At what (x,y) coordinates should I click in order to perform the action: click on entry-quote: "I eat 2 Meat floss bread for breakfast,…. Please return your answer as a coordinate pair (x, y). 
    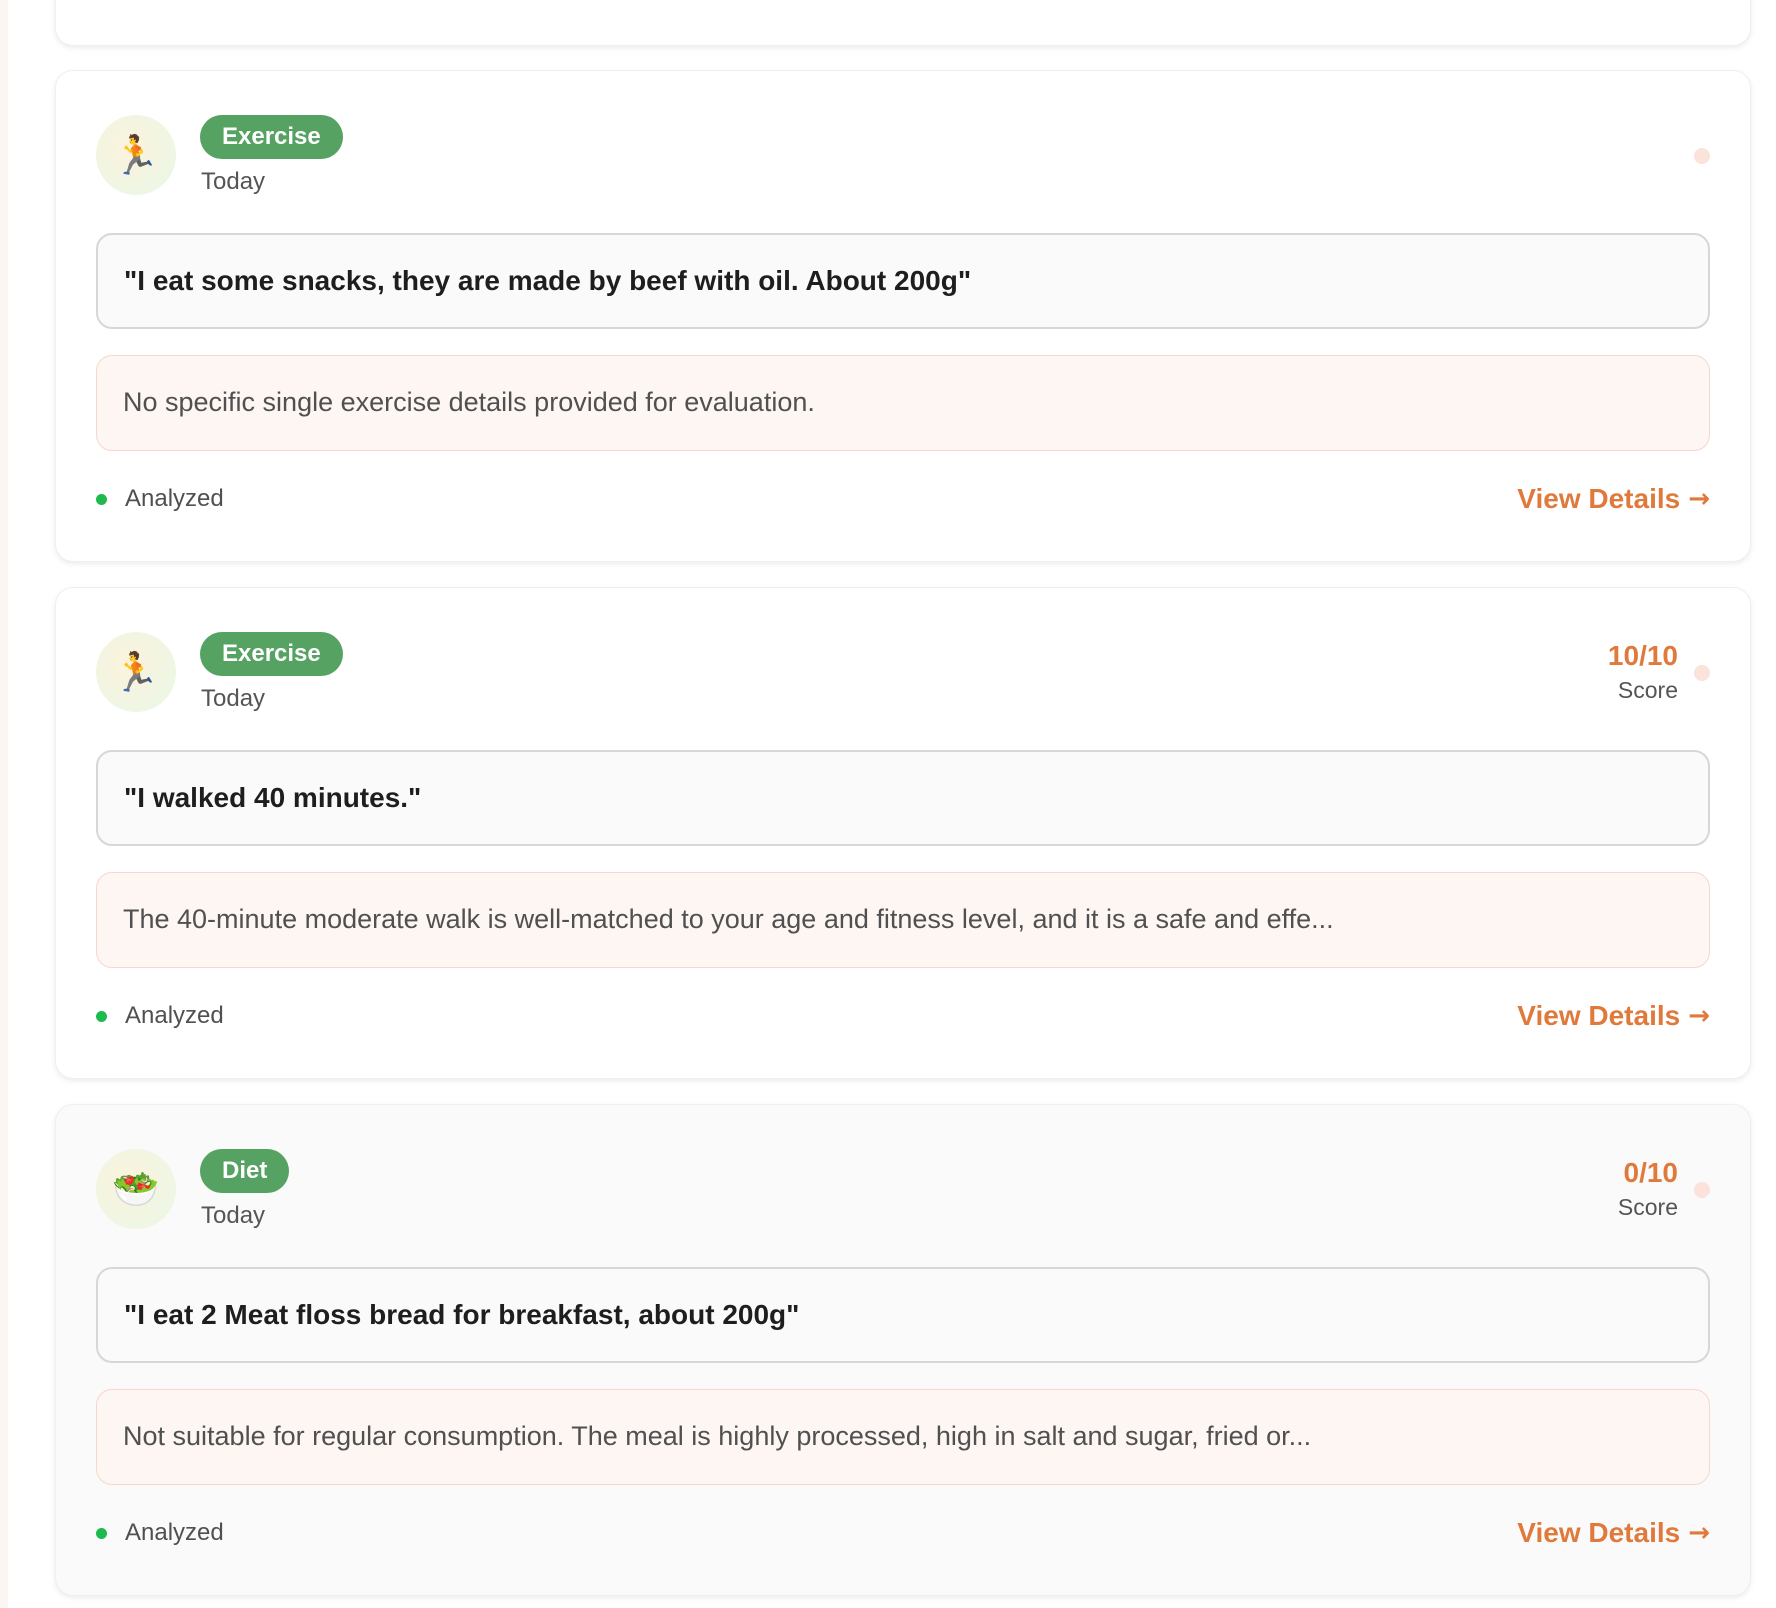
    Looking at the image, I should click on (903, 1315).